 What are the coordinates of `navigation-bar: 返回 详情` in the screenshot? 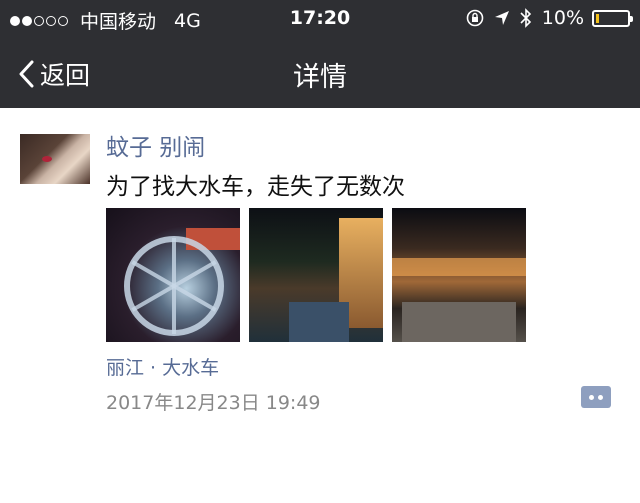 It's located at (320, 73).